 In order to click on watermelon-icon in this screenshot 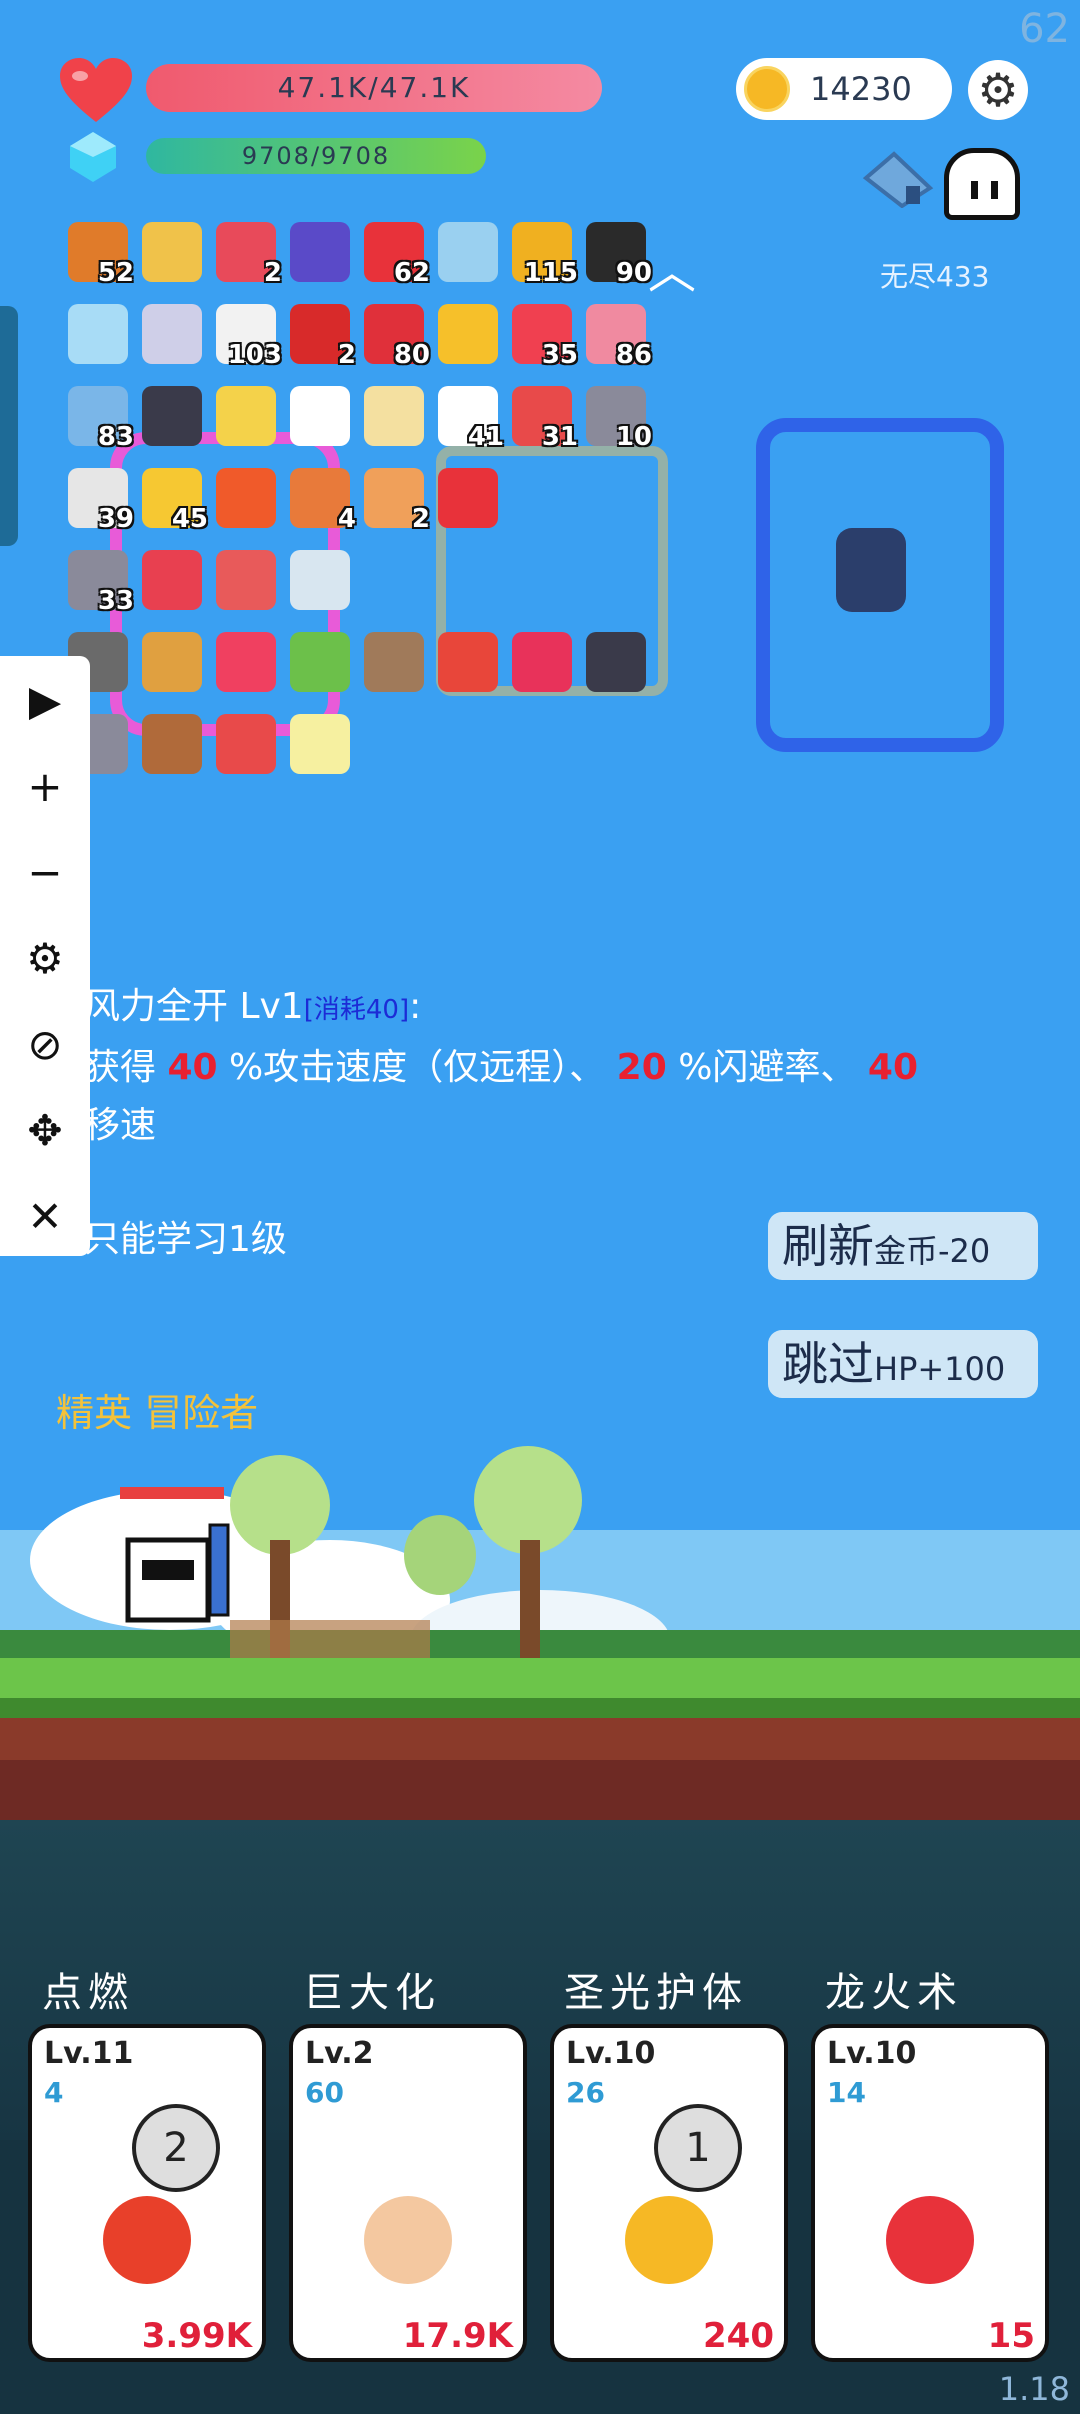, I will do `click(930, 2238)`.